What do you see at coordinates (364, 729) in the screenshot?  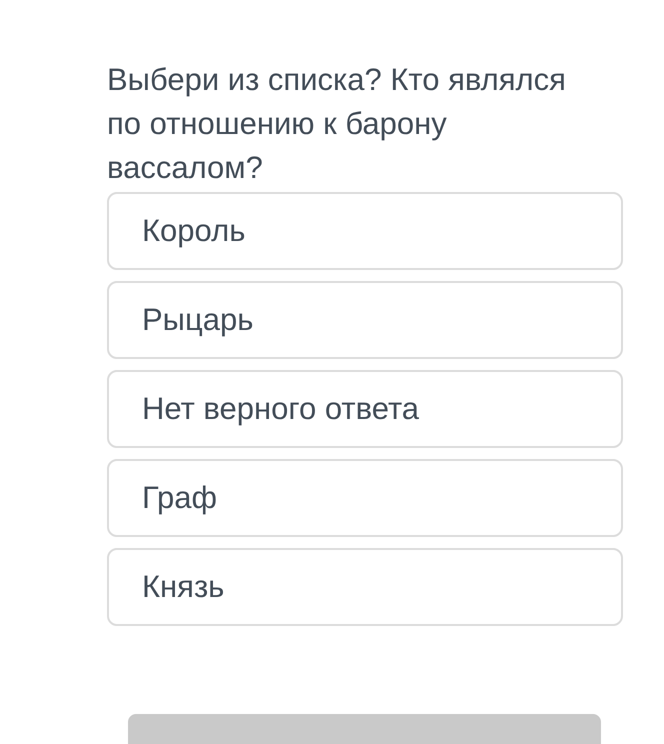 I see `action-button` at bounding box center [364, 729].